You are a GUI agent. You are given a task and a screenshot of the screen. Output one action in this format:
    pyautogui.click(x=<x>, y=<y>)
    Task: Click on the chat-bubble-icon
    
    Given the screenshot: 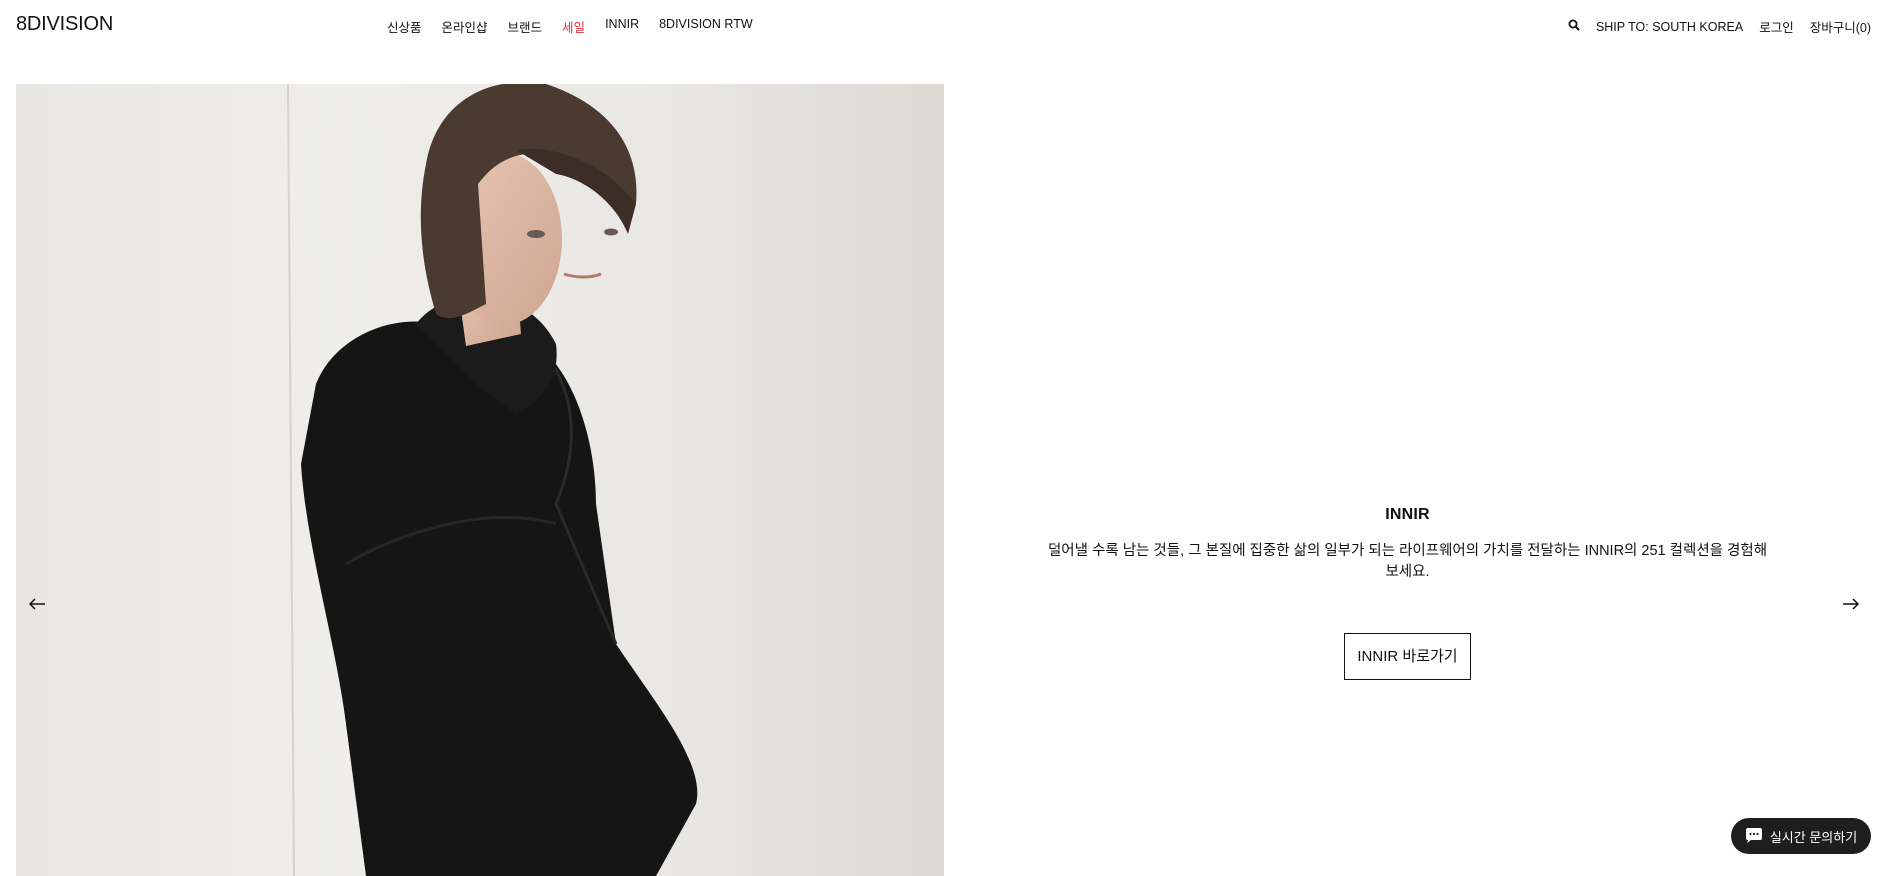 What is the action you would take?
    pyautogui.click(x=1753, y=835)
    